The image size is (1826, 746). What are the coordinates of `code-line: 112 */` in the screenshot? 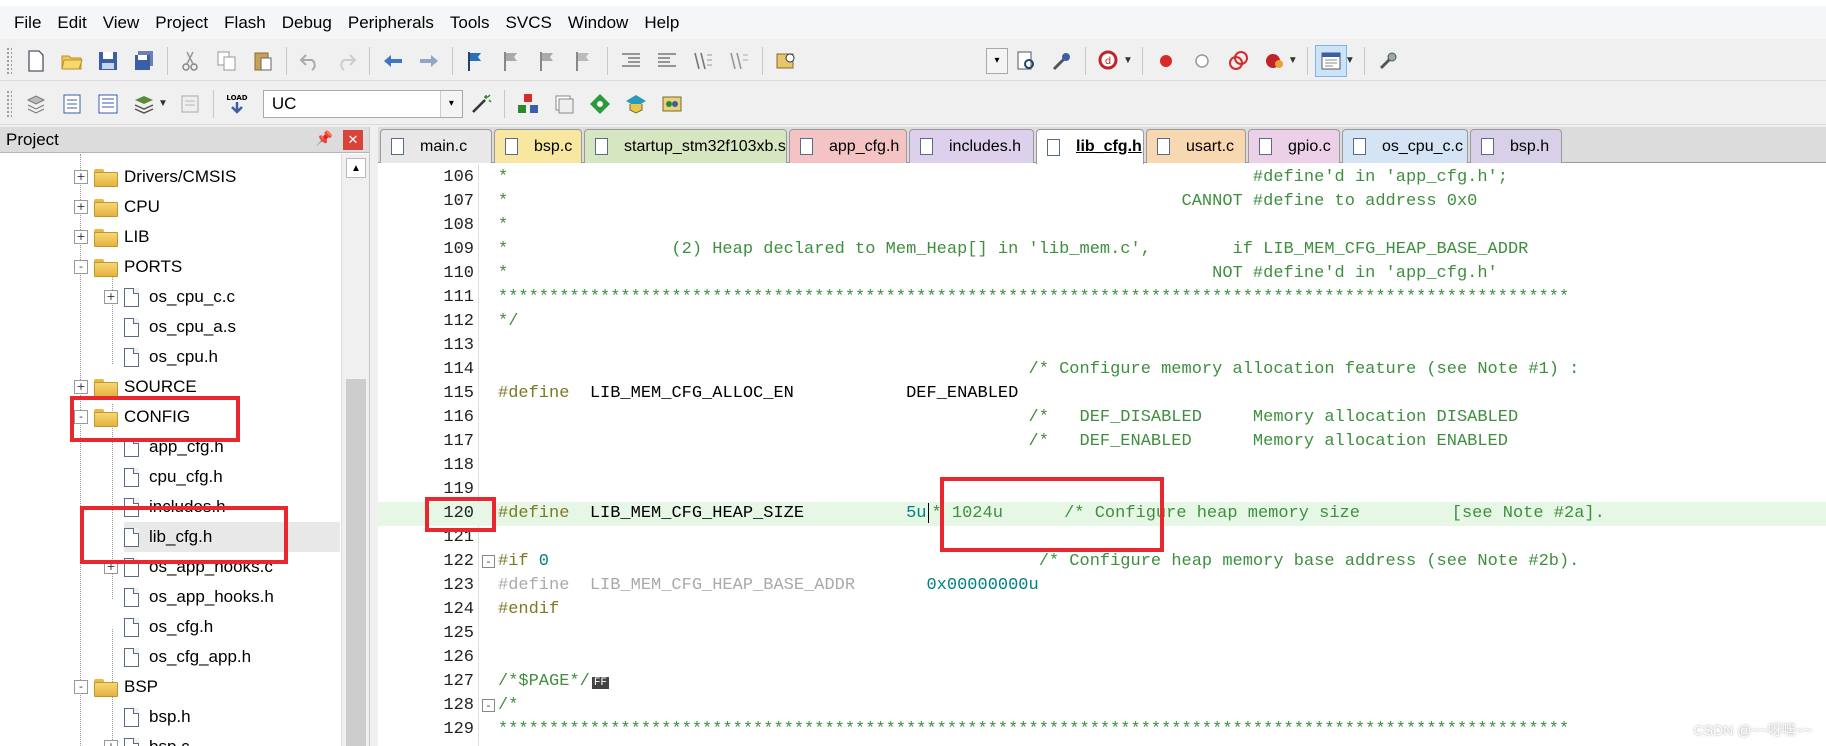 It's located at (1102, 322).